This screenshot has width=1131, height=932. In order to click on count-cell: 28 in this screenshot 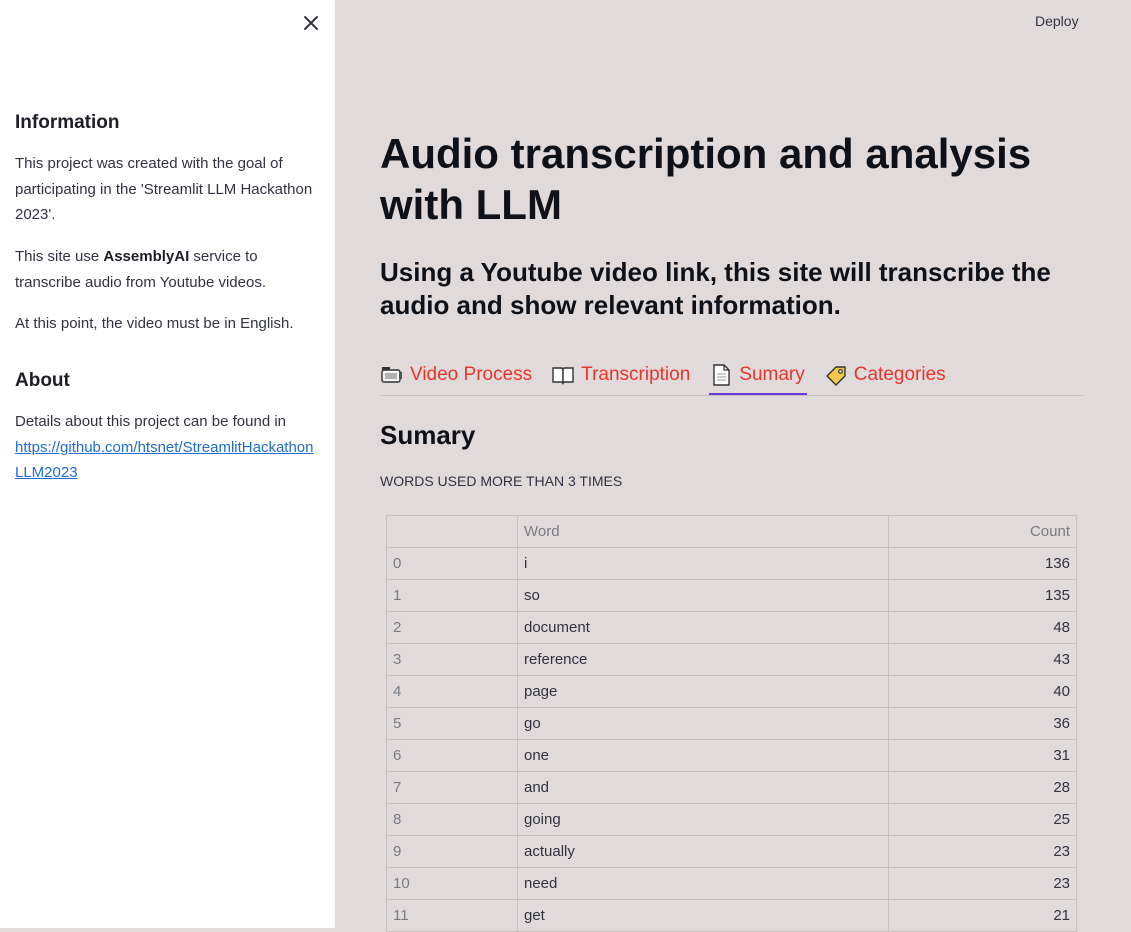, I will do `click(982, 787)`.